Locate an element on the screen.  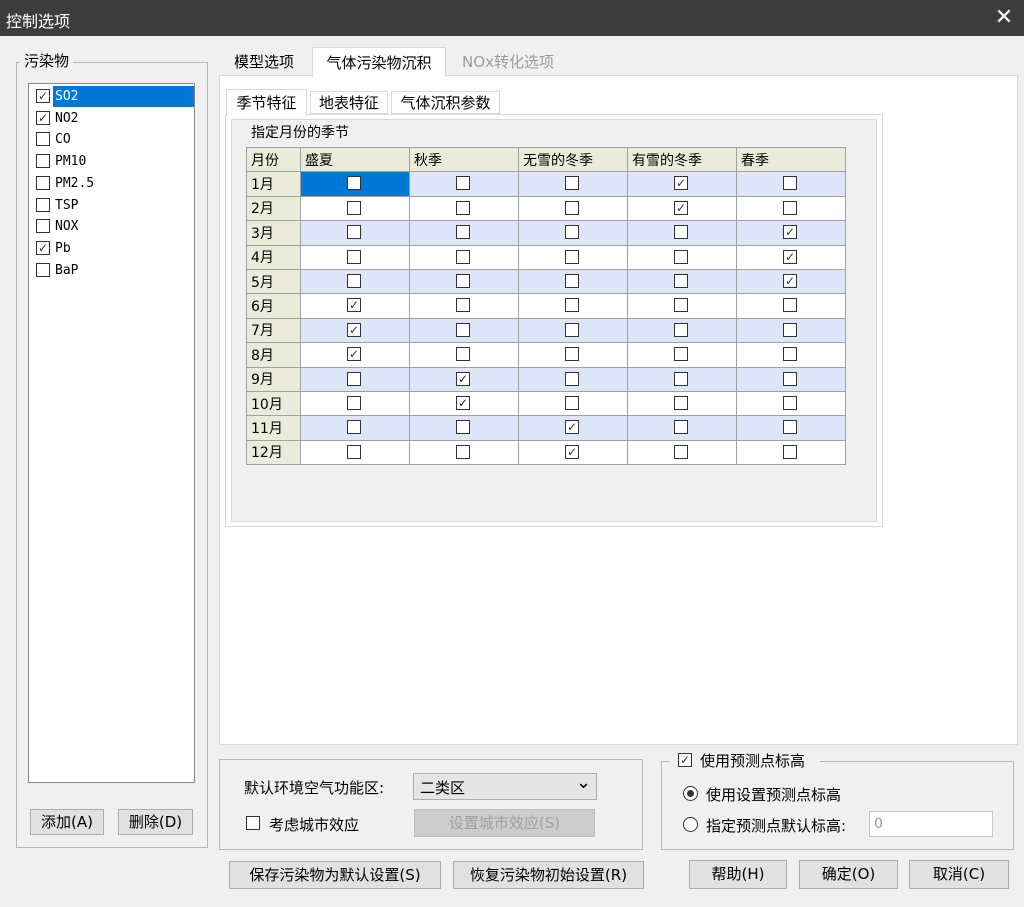
list-item: PM2.5 is located at coordinates (113, 183).